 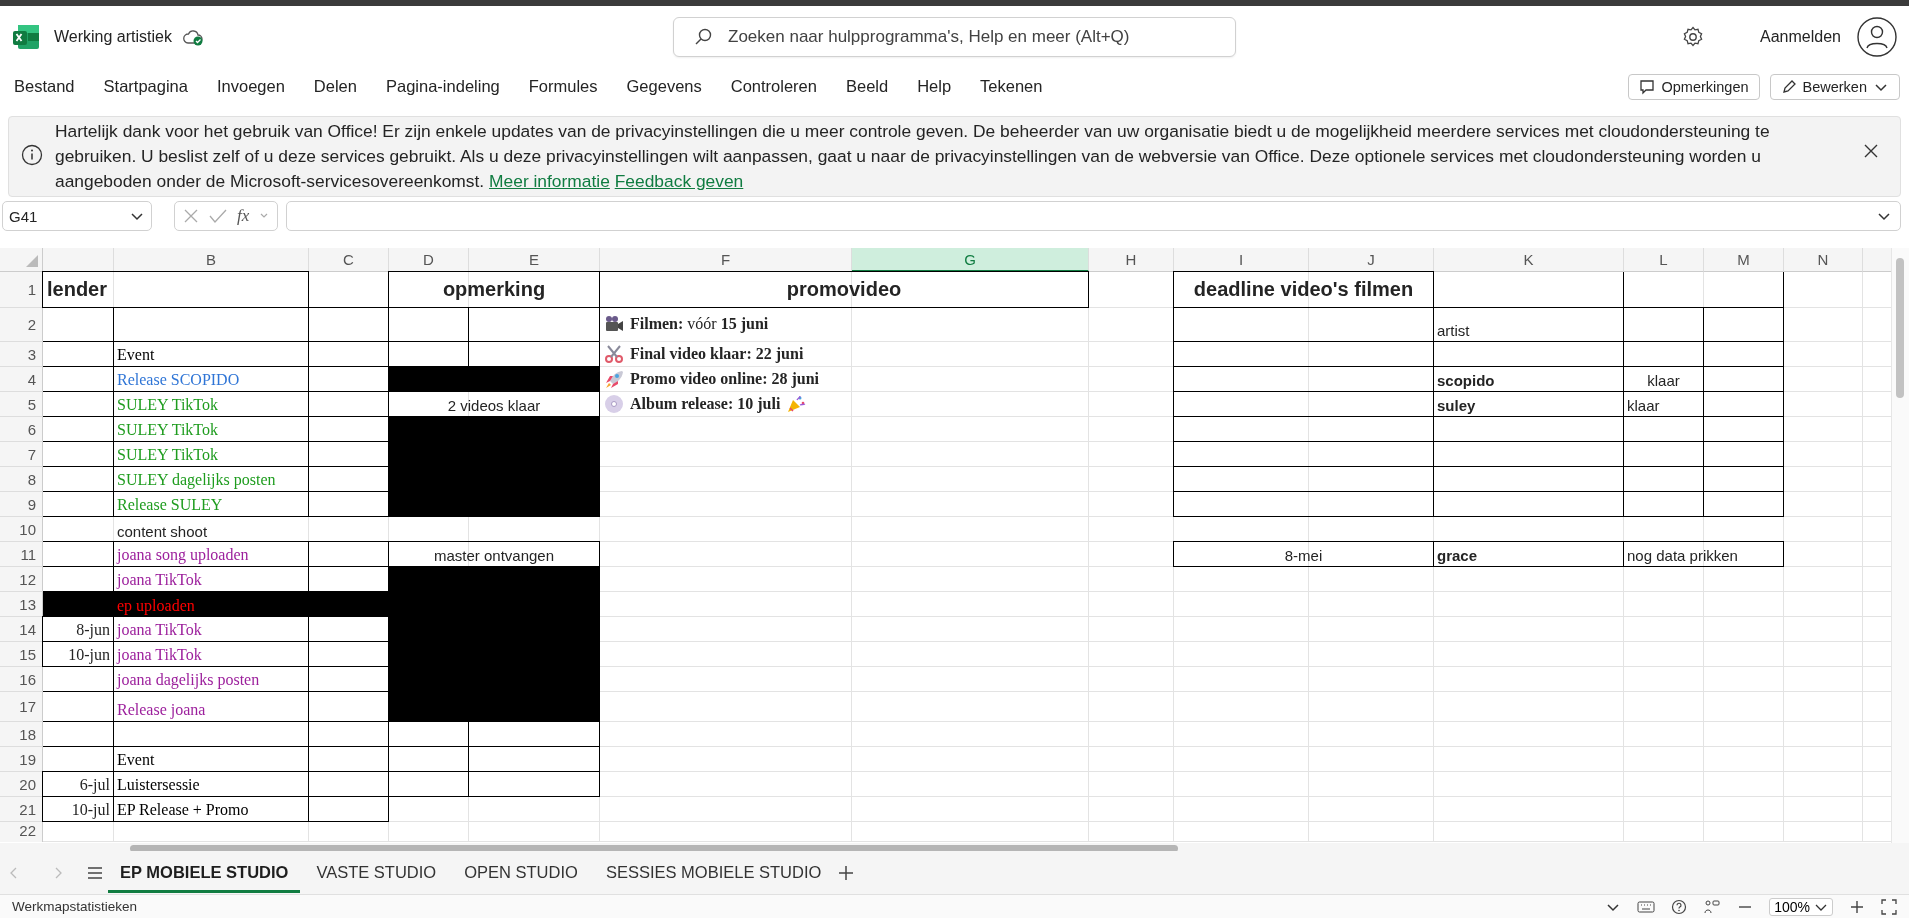 What do you see at coordinates (1529, 260) in the screenshot?
I see `column-header: K` at bounding box center [1529, 260].